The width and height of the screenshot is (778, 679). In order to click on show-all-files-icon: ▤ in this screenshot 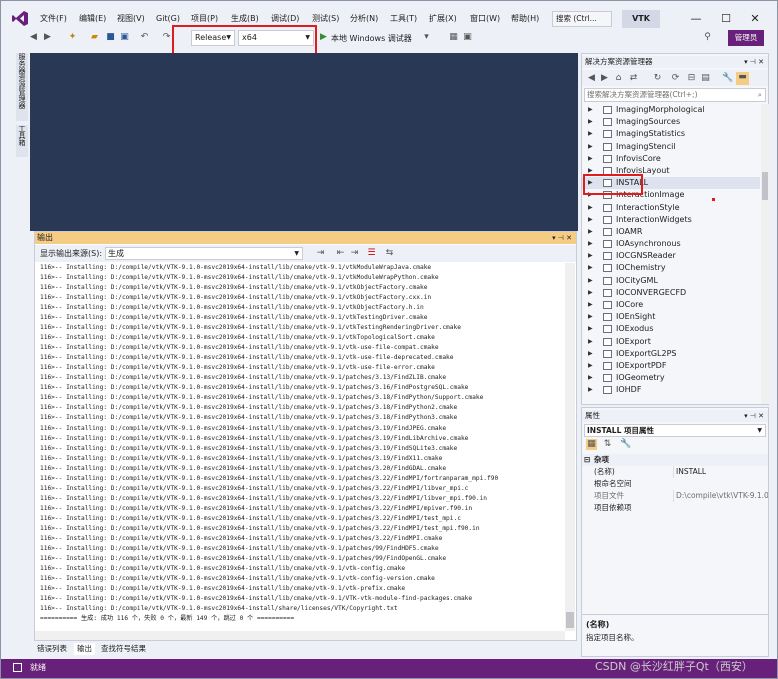, I will do `click(705, 78)`.